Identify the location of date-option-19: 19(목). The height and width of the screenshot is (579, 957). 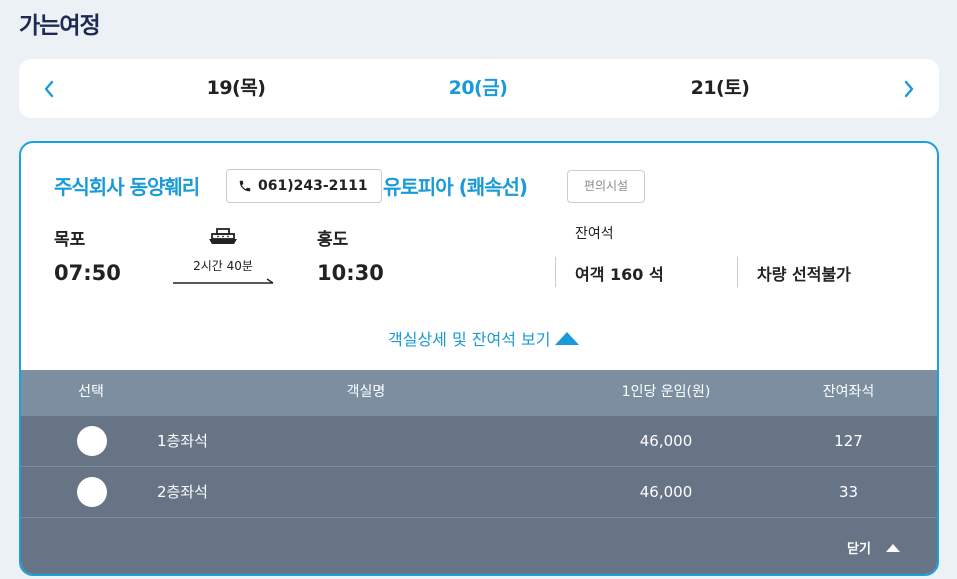
(236, 88).